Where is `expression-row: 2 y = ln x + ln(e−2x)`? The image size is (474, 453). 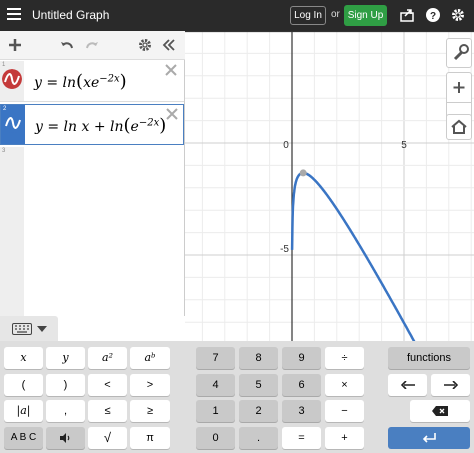
expression-row: 2 y = ln x + ln(e−2x) is located at coordinates (92, 124).